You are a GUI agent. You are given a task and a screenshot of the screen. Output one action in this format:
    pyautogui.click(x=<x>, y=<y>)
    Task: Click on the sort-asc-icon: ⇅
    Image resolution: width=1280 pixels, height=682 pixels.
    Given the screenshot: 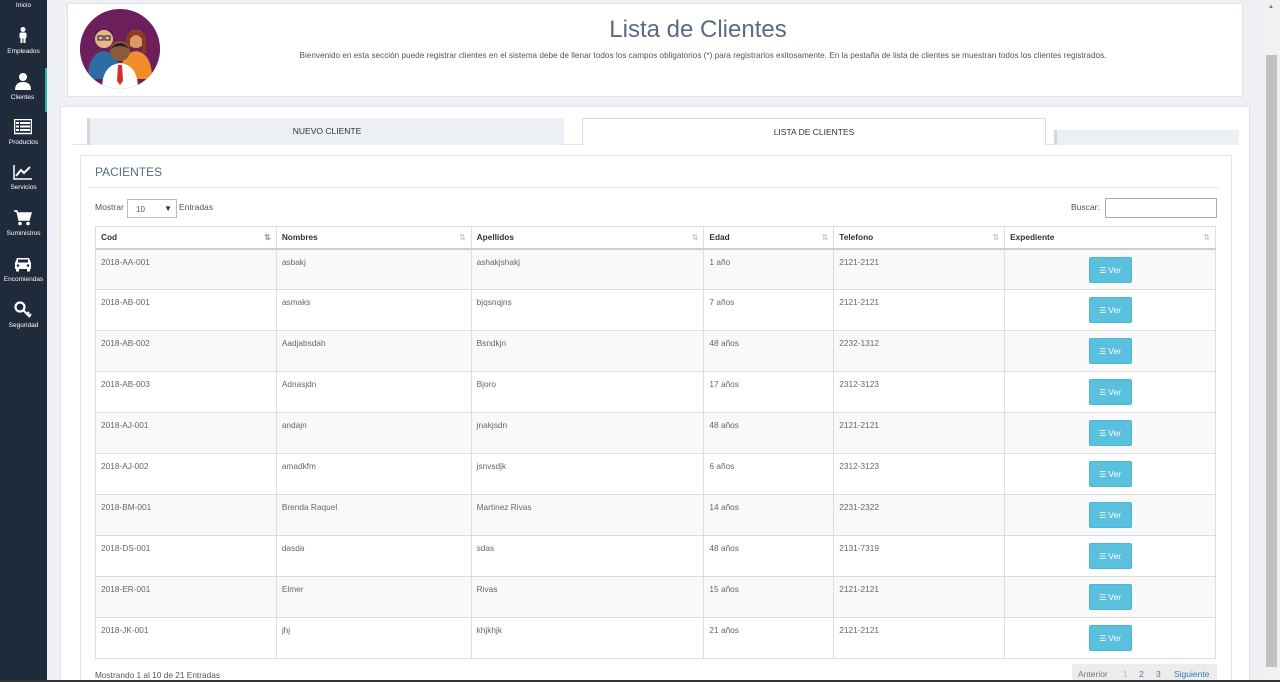 What is the action you would take?
    pyautogui.click(x=267, y=237)
    